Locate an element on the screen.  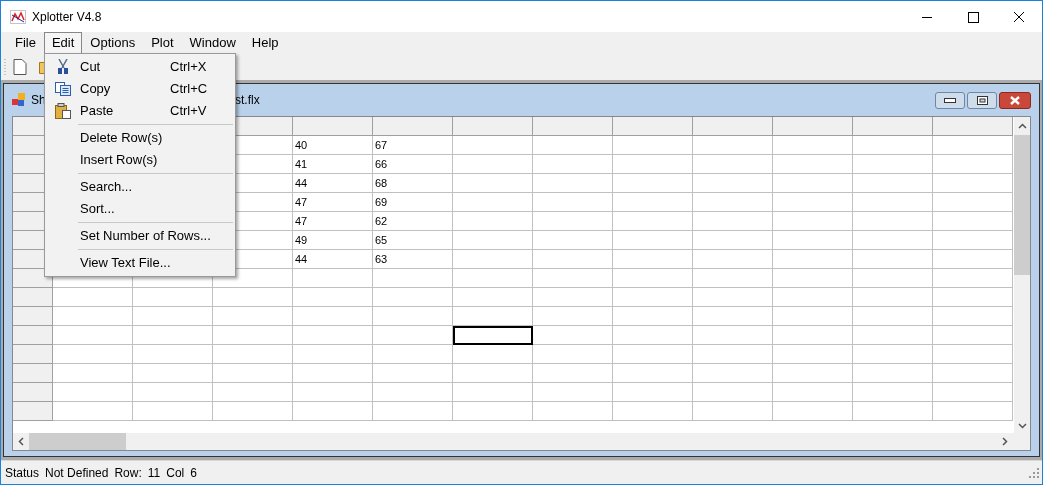
menu-item: Options is located at coordinates (113, 43).